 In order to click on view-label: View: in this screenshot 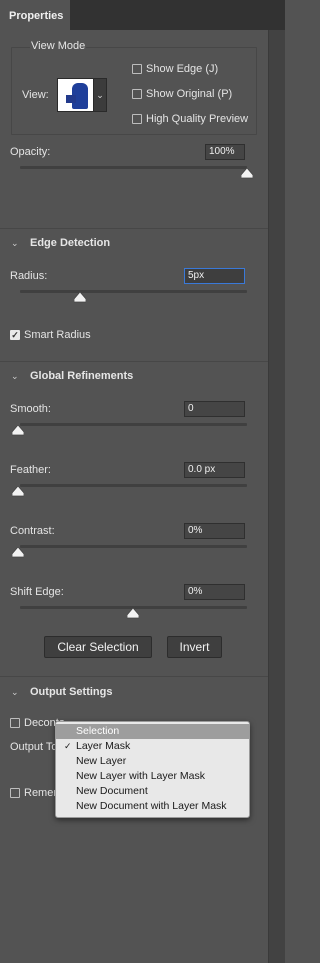, I will do `click(35, 95)`.